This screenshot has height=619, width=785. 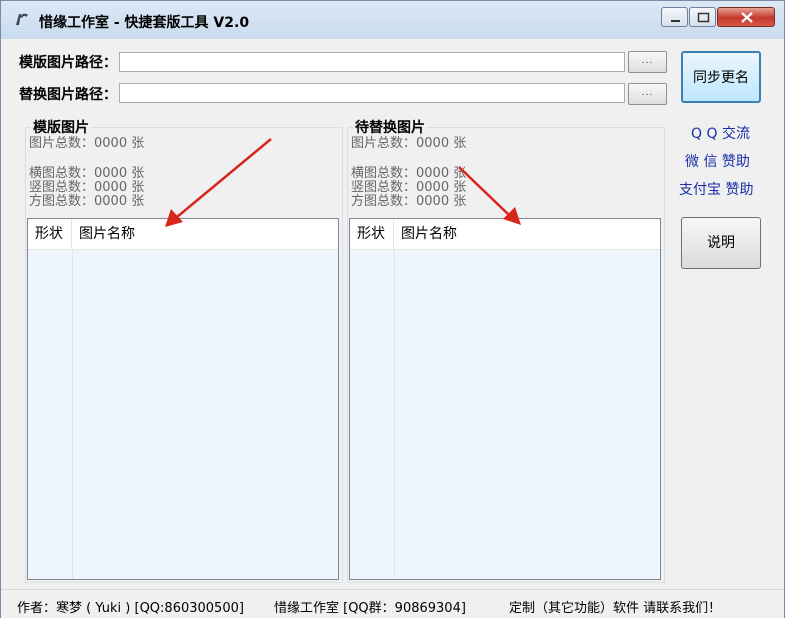 What do you see at coordinates (505, 234) in the screenshot?
I see `replace-list-header: 形状 图片名称` at bounding box center [505, 234].